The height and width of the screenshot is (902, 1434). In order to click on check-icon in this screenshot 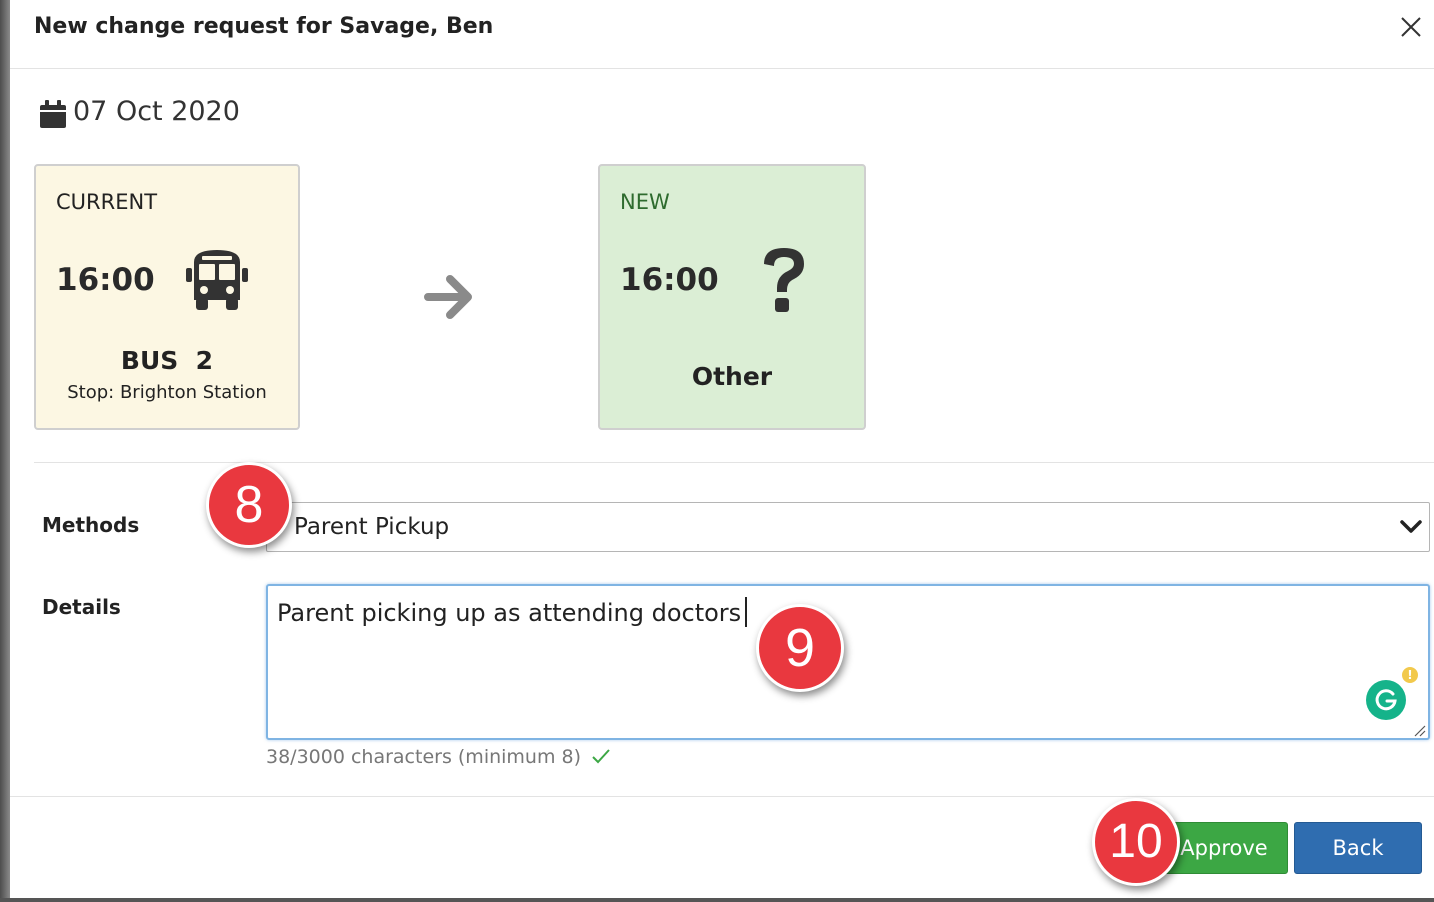, I will do `click(601, 755)`.